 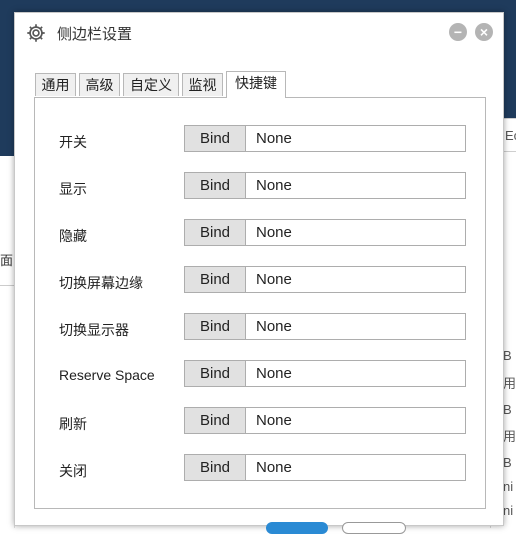 I want to click on minimize-button: −, so click(x=458, y=32).